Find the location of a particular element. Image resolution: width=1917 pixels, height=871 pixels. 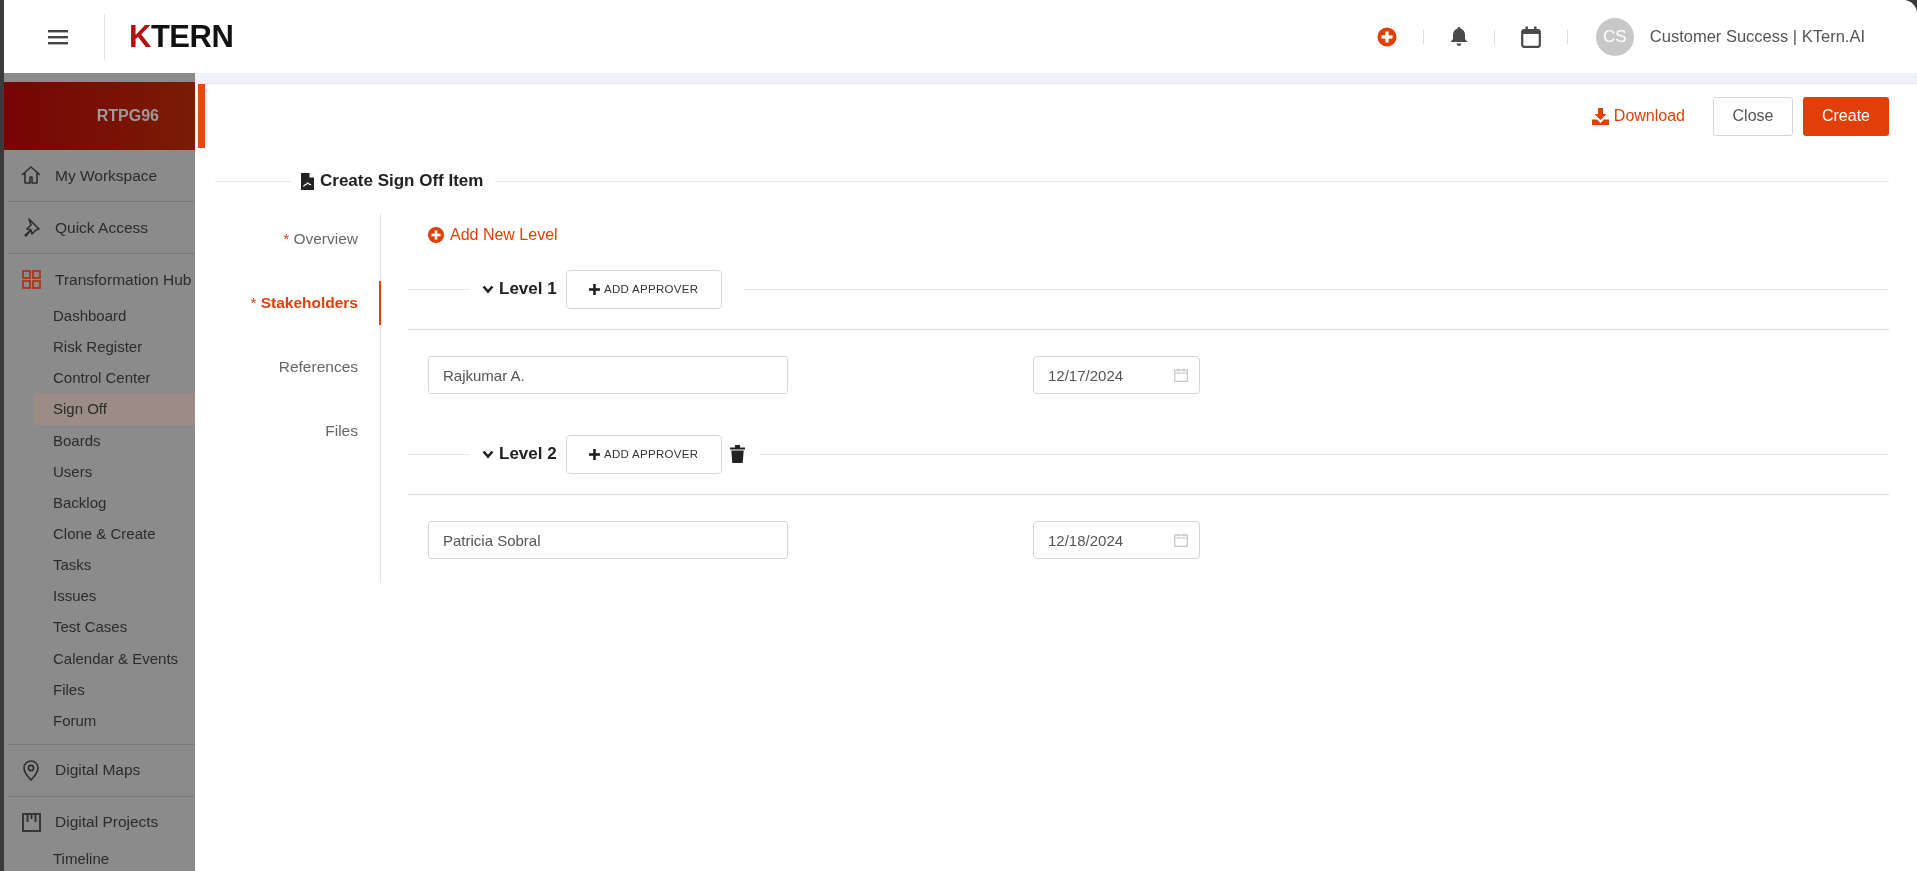

sidebar-item: Test Cases is located at coordinates (114, 627).